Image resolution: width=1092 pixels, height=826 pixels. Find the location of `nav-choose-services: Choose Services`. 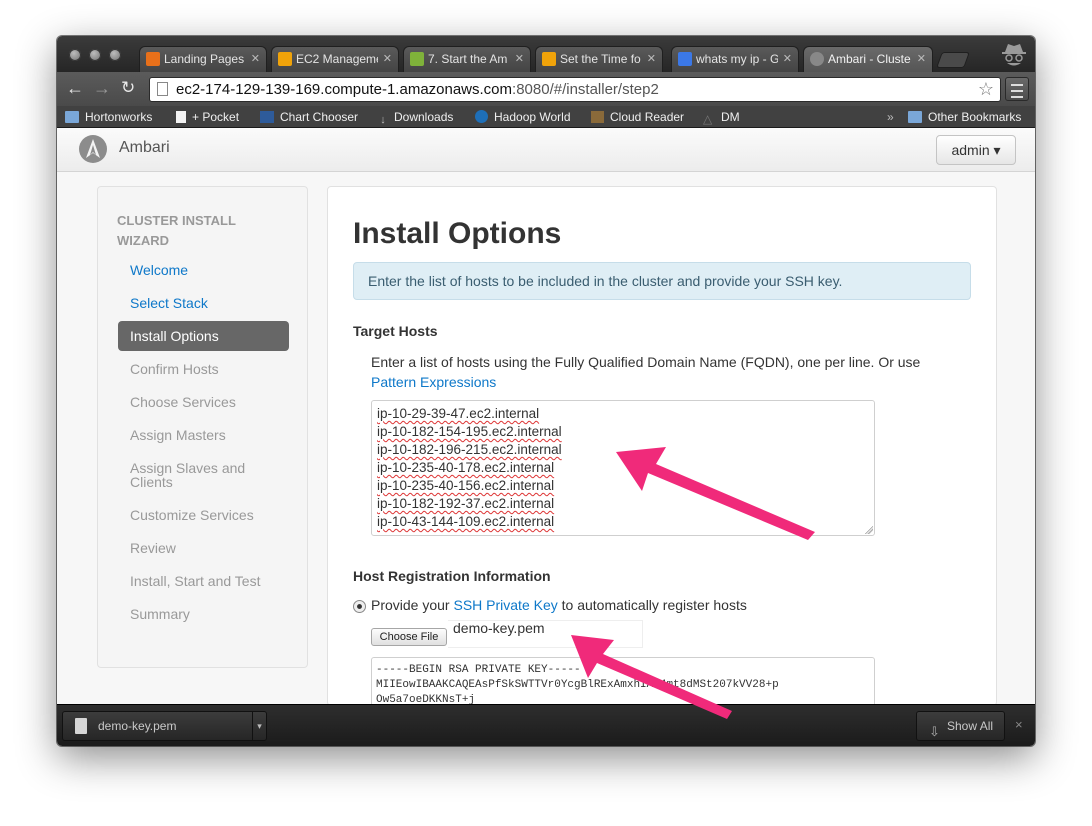

nav-choose-services: Choose Services is located at coordinates (183, 402).